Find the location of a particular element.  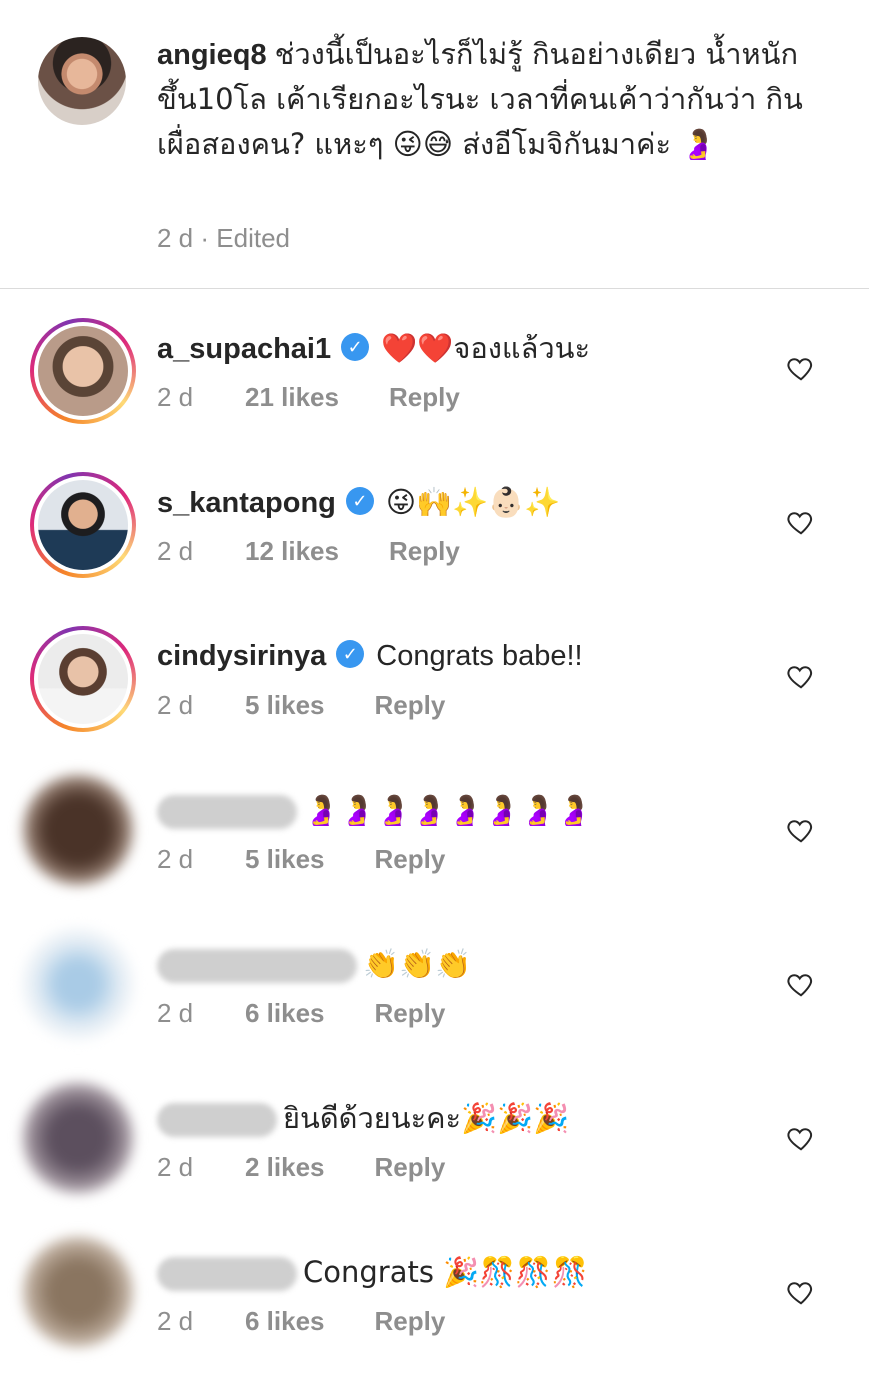

comment-meta: 2 d 21 likes Reply is located at coordinates (308, 397).